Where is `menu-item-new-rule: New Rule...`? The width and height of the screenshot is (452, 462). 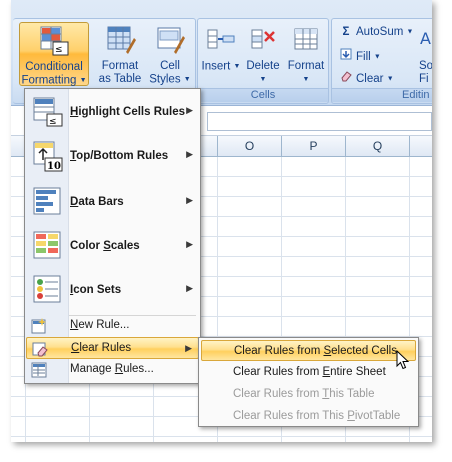 menu-item-new-rule: New Rule... is located at coordinates (112, 326).